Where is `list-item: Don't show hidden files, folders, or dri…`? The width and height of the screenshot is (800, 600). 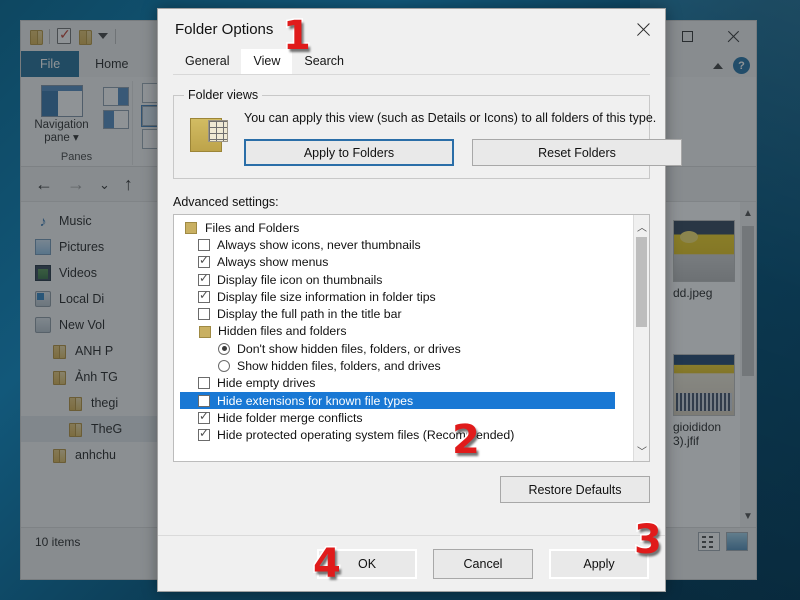 list-item: Don't show hidden files, folders, or dri… is located at coordinates (406, 348).